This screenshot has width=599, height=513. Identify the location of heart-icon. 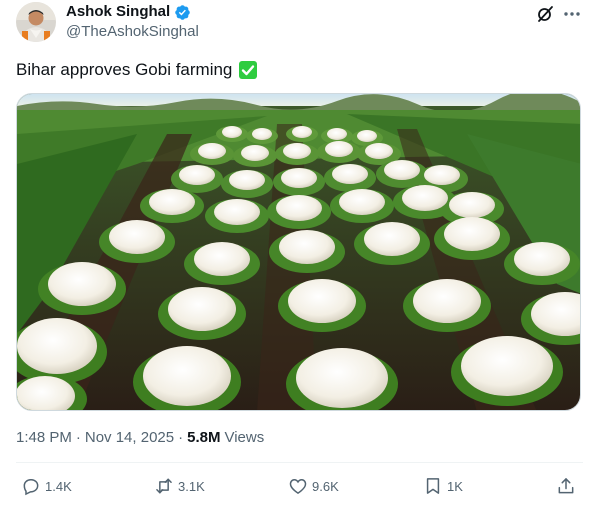
(298, 486).